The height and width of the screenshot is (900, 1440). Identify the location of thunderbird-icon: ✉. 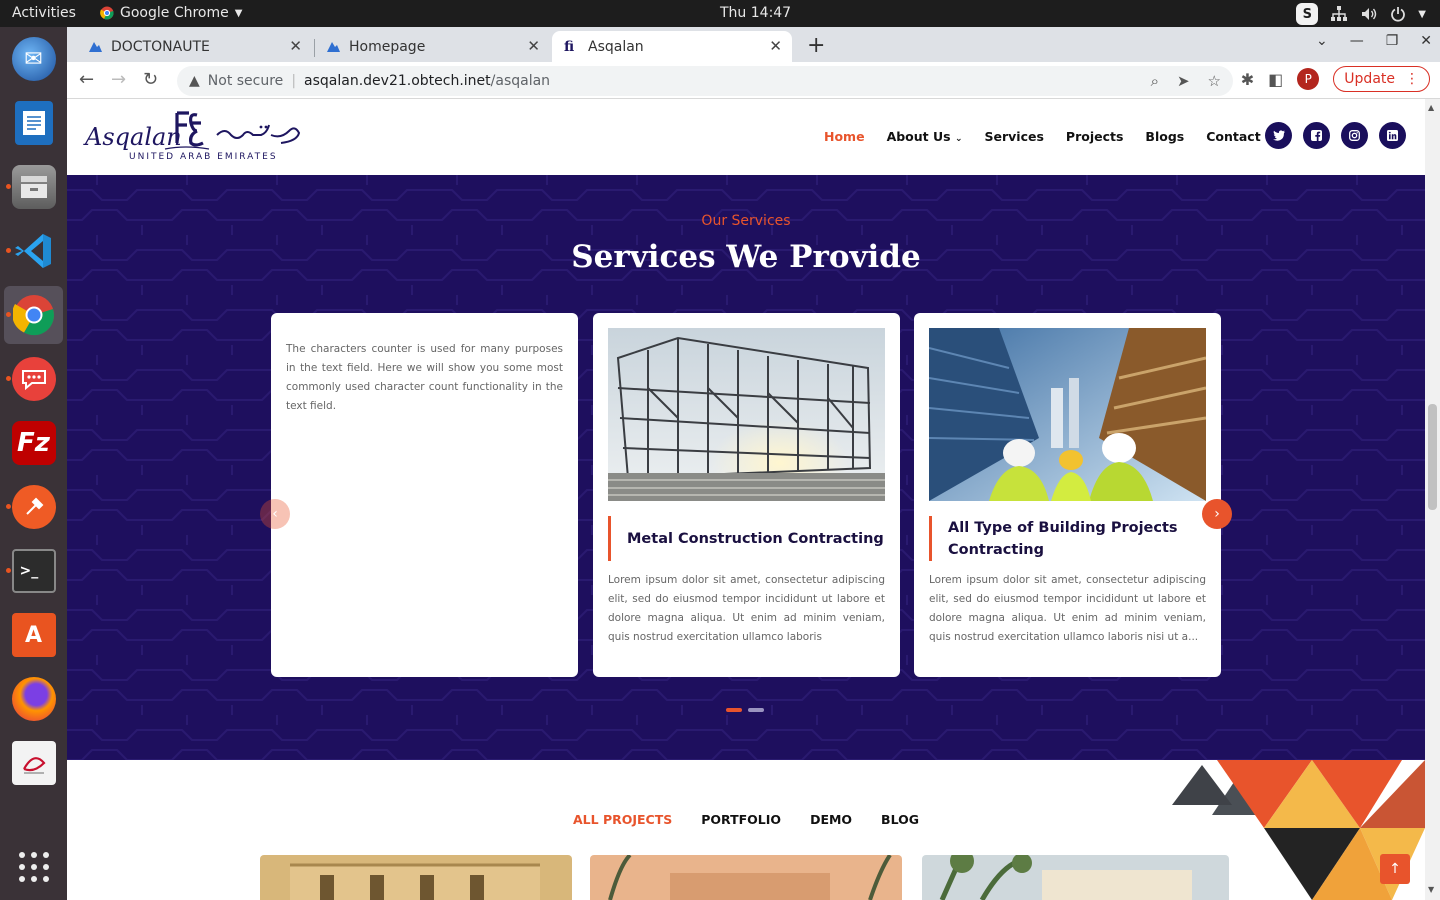
(33, 59).